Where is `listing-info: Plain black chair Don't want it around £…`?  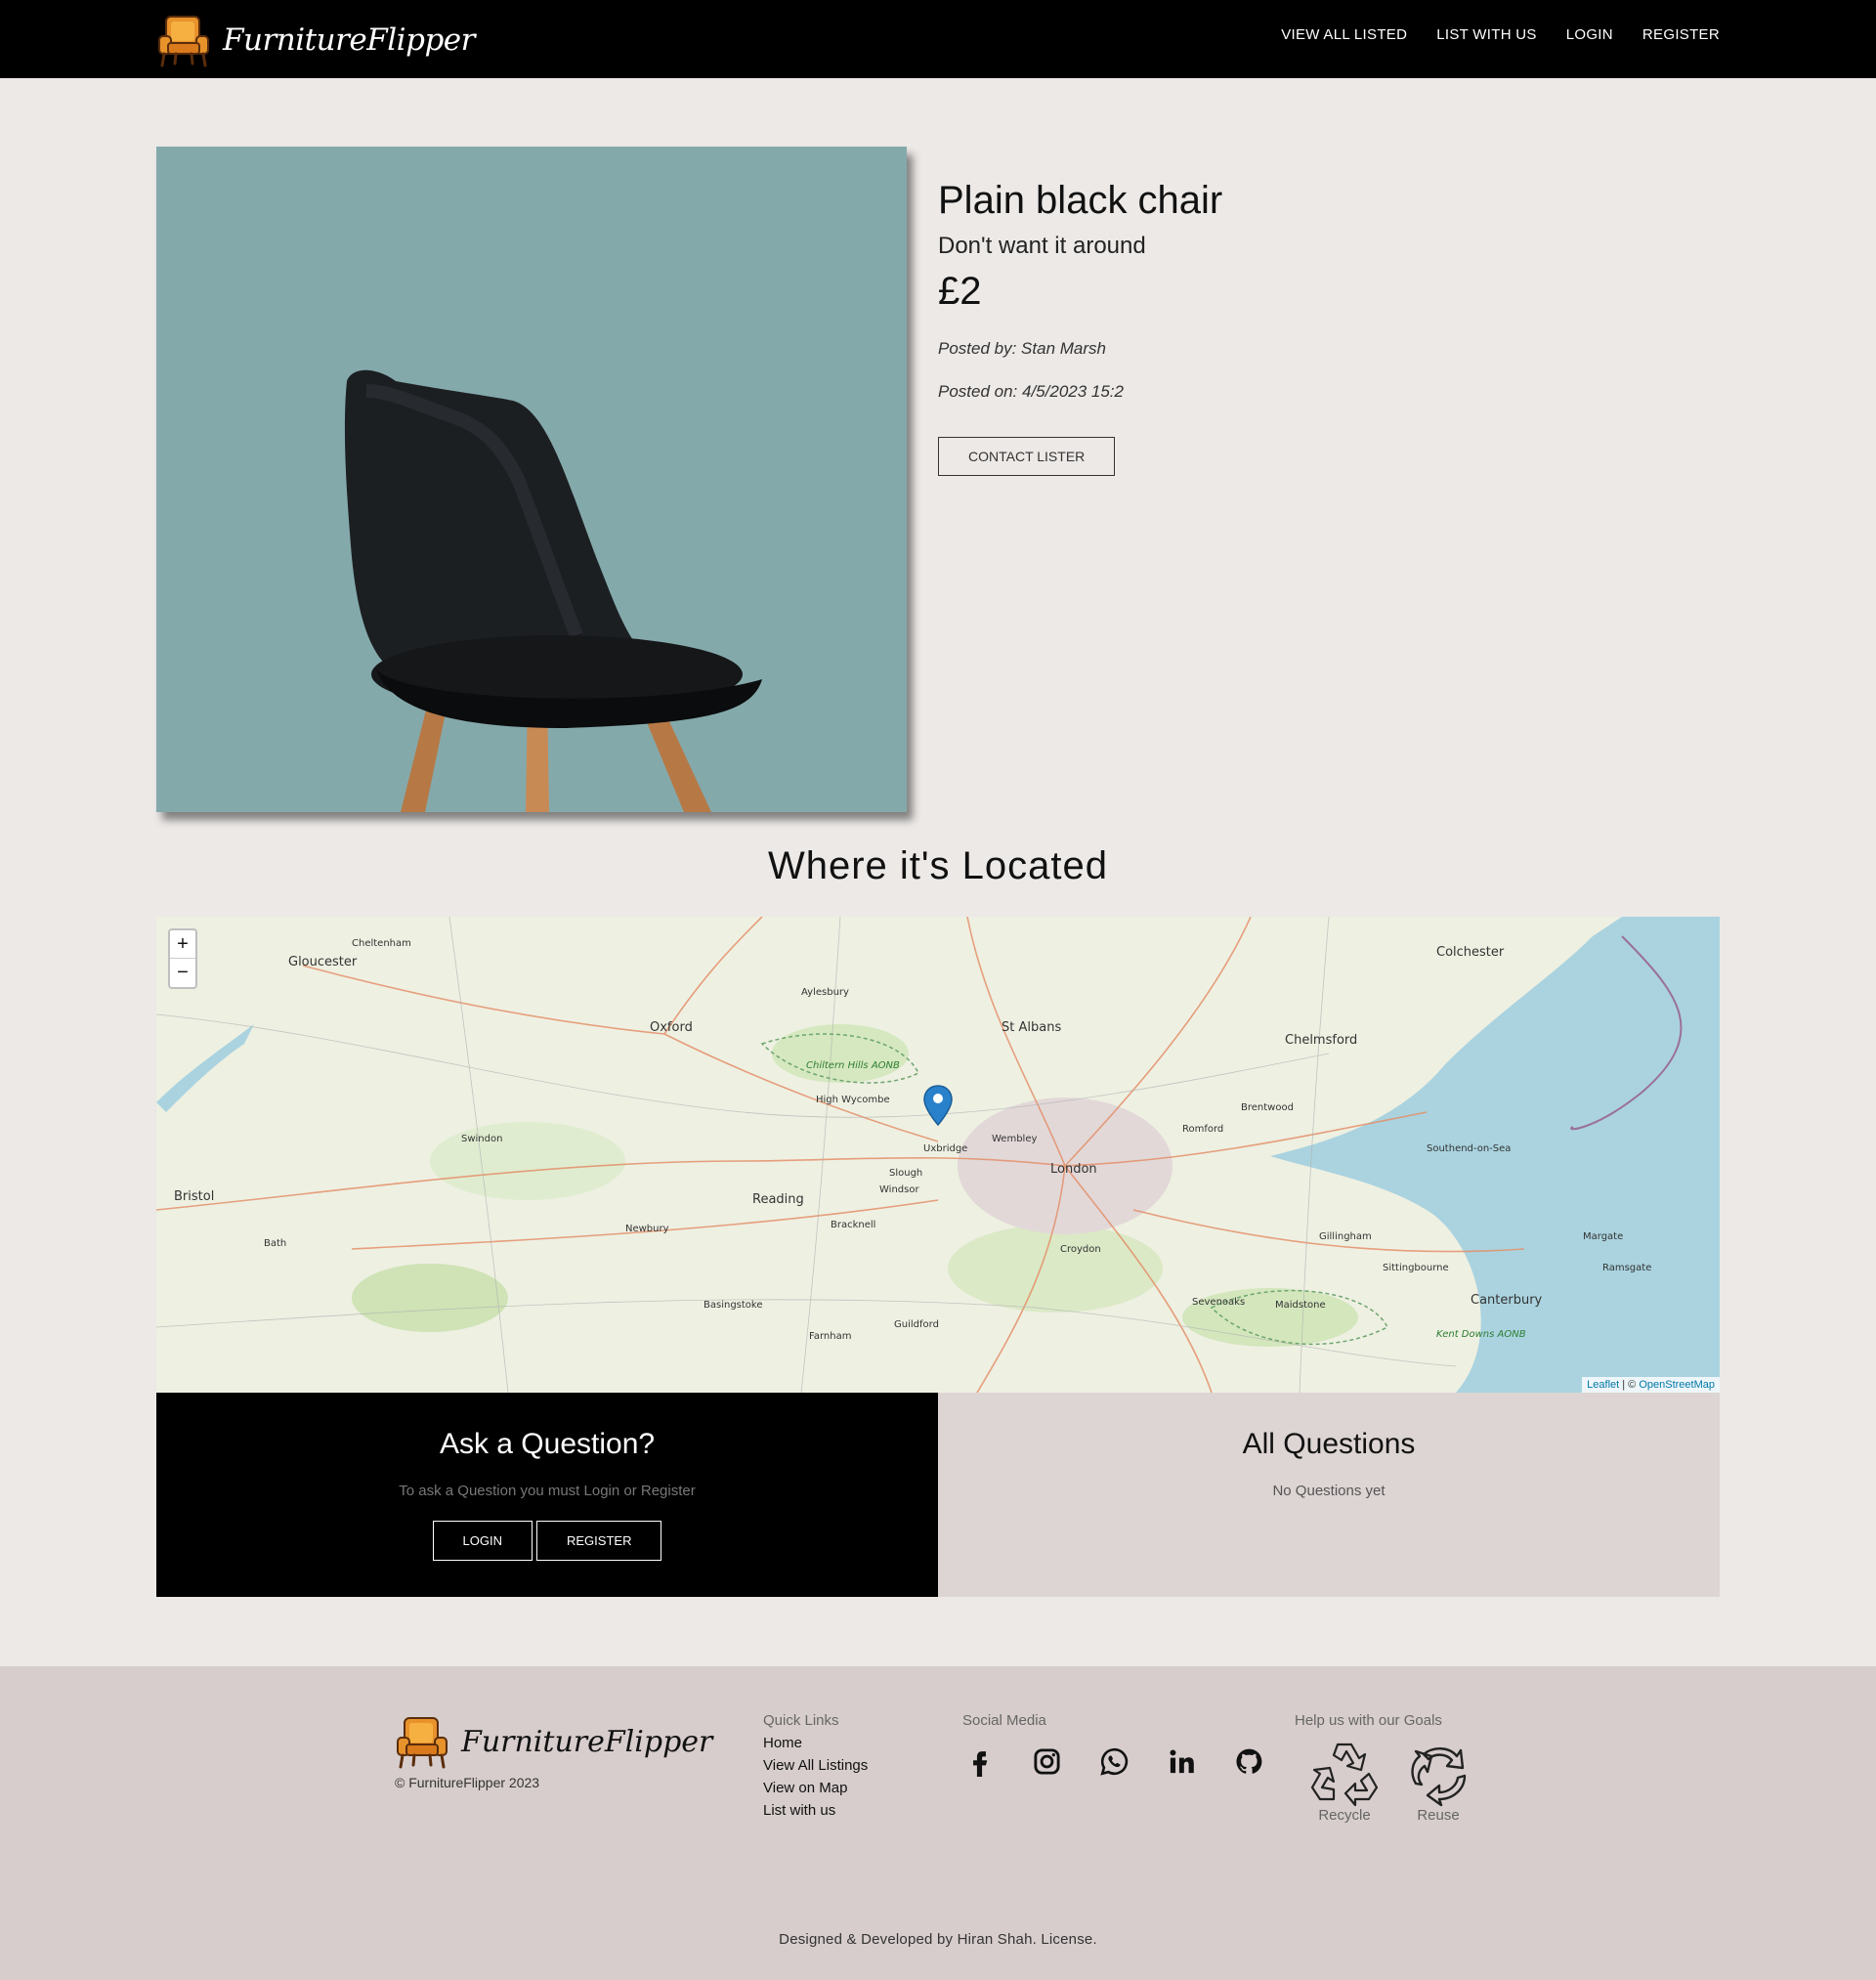
listing-info: Plain black chair Don't want it around £… is located at coordinates (1329, 327).